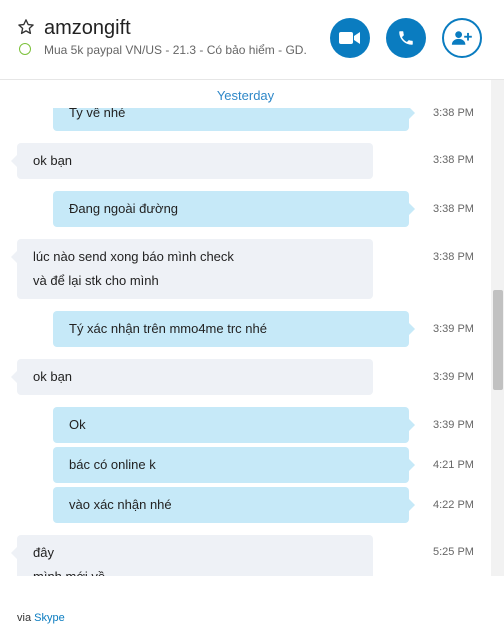 The image size is (504, 627). I want to click on add-person-icon, so click(461, 38).